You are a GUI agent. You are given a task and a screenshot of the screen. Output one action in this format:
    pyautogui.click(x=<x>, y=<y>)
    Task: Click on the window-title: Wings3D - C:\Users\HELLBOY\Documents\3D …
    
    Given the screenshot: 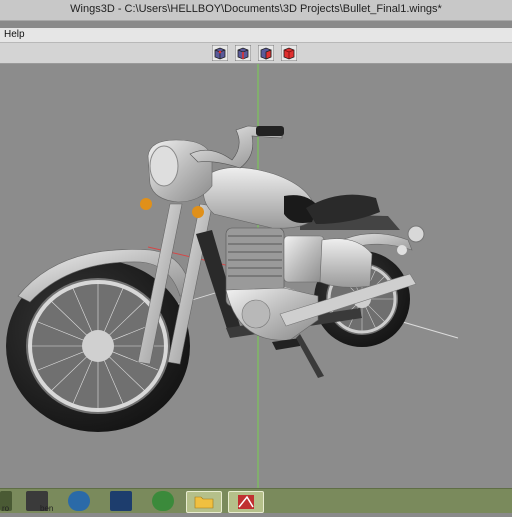 What is the action you would take?
    pyautogui.click(x=256, y=9)
    